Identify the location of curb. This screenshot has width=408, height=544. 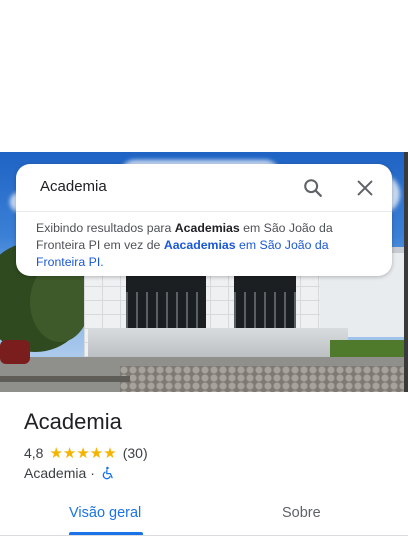
(65, 379).